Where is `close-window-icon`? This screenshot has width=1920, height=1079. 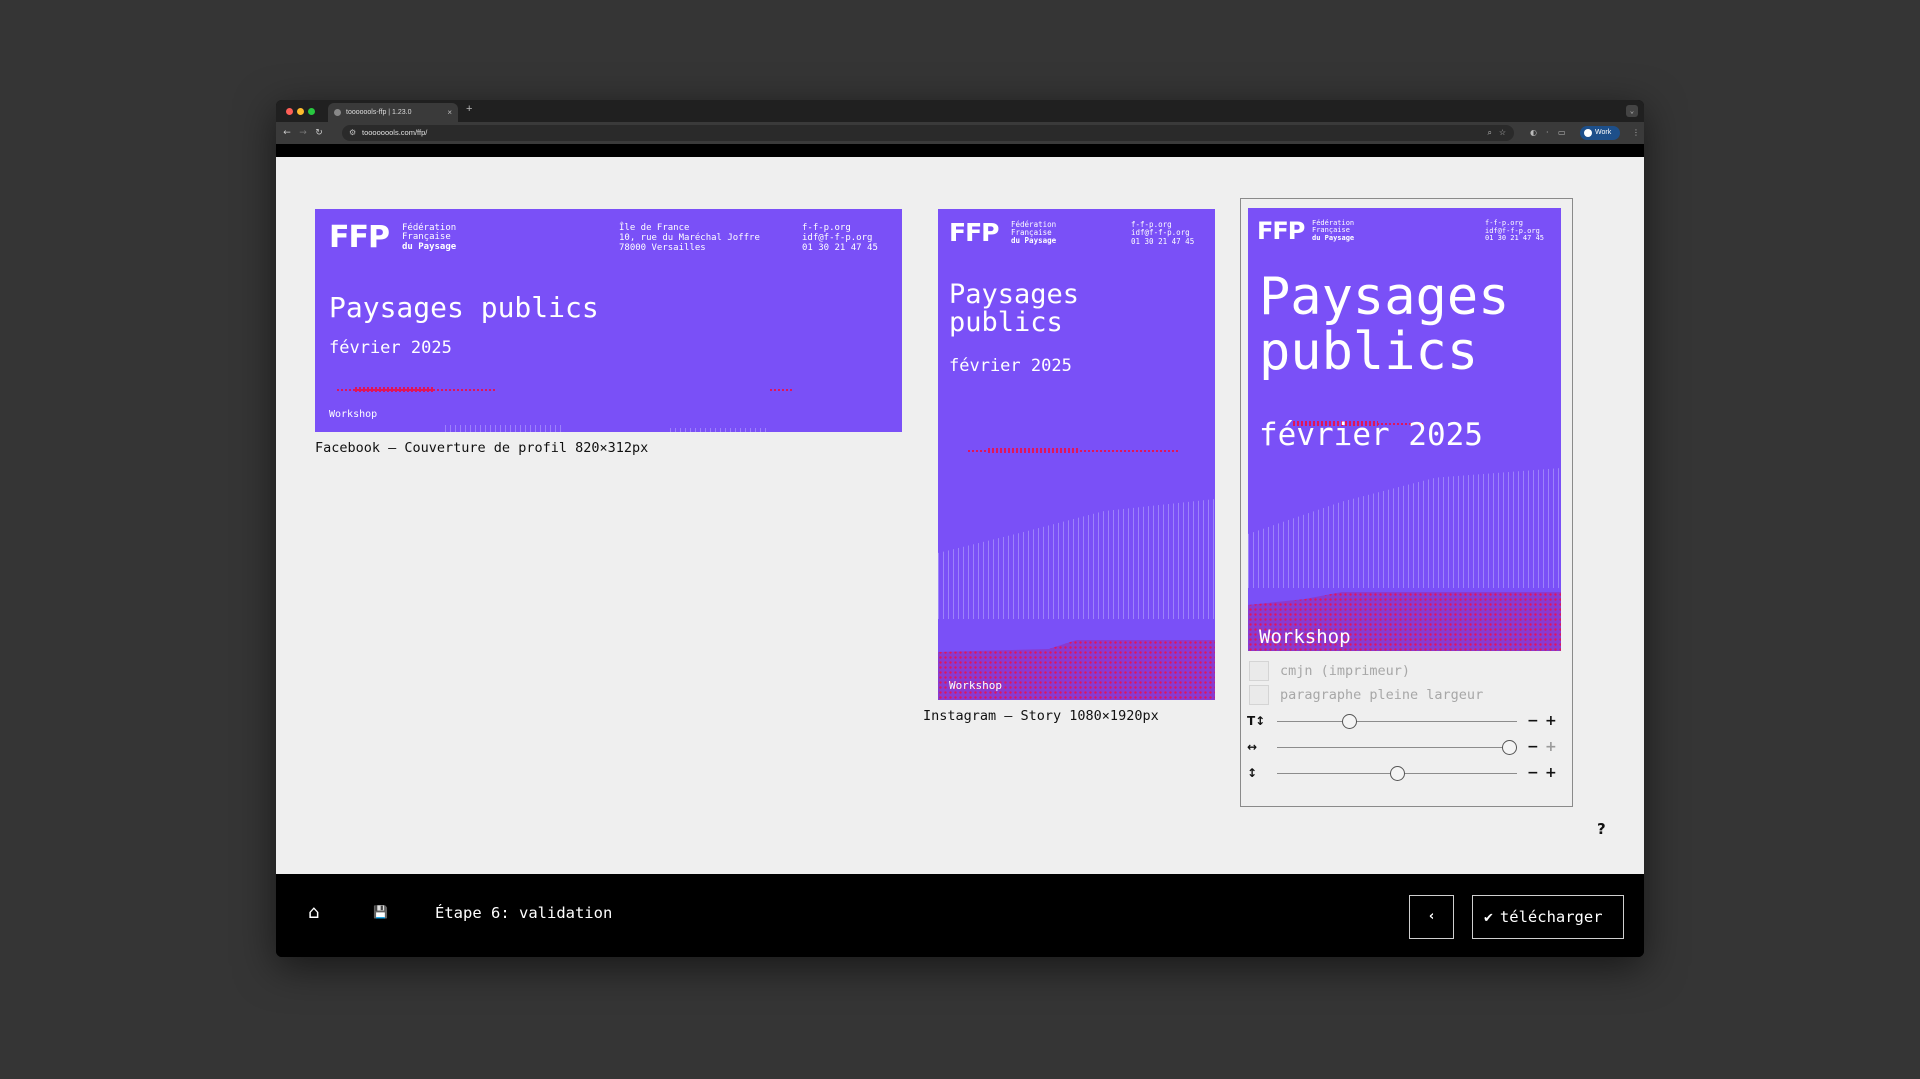
close-window-icon is located at coordinates (289, 111).